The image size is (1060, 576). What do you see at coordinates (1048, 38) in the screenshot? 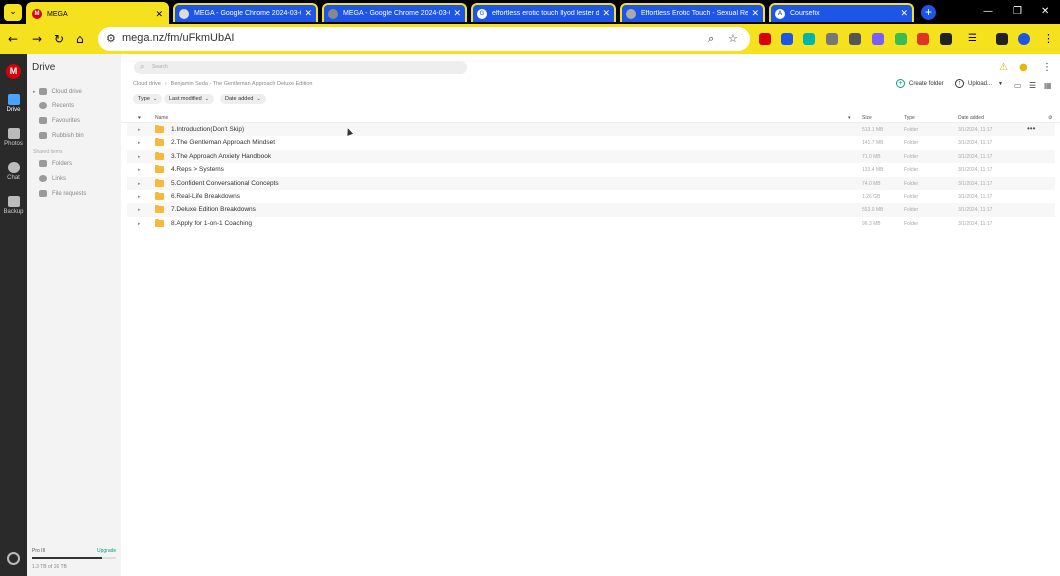
I see `kebab-menu-icon: ⋮` at bounding box center [1048, 38].